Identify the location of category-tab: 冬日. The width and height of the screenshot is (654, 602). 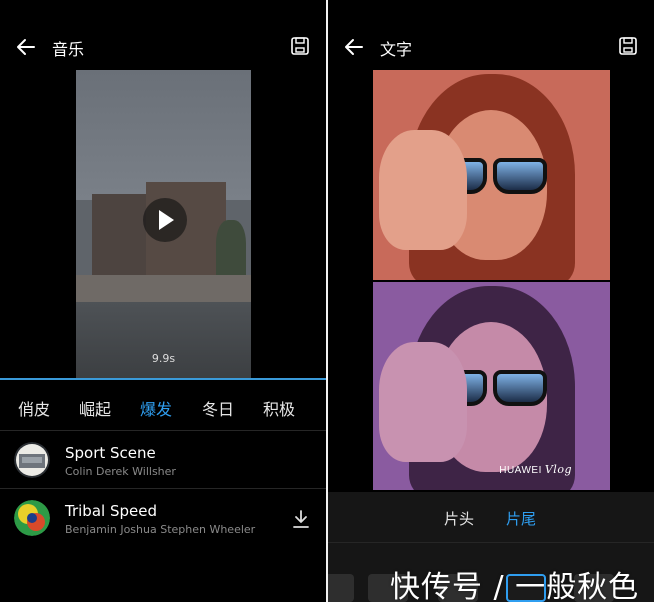
(218, 408).